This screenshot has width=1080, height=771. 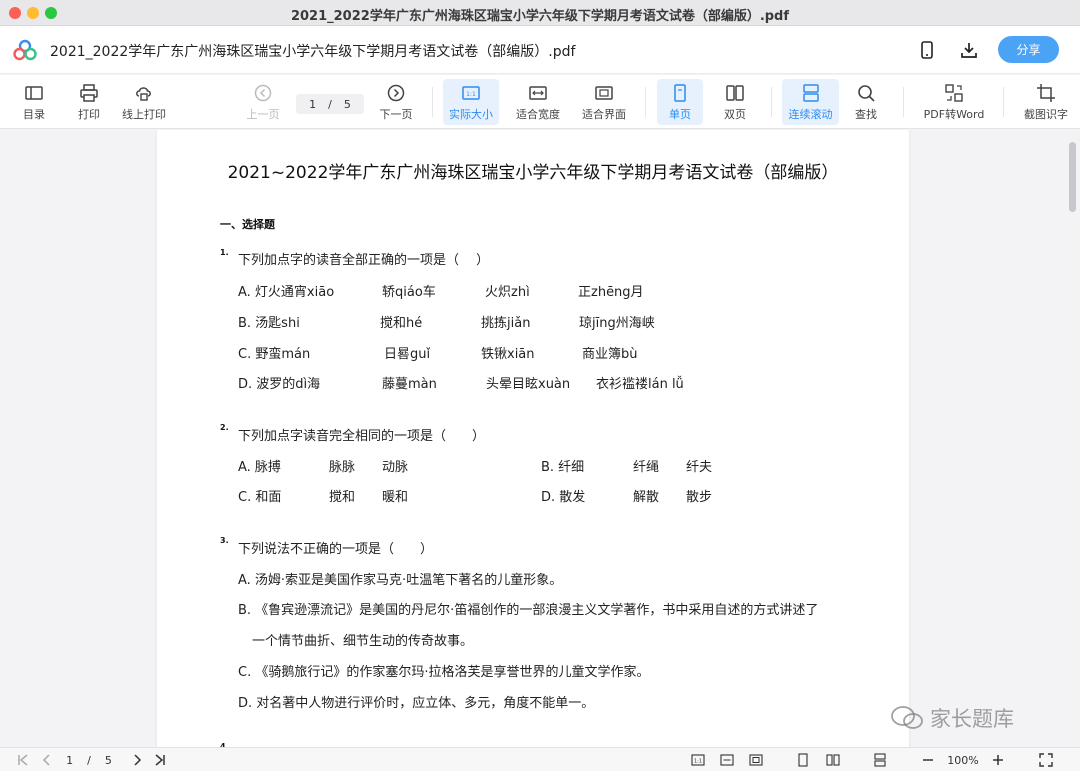 I want to click on zoom-in-button, so click(x=998, y=760).